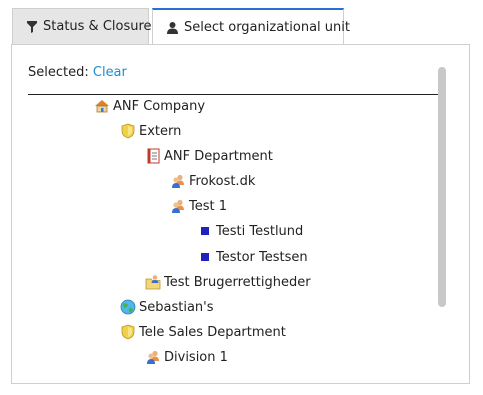 The image size is (483, 395). Describe the element at coordinates (212, 332) in the screenshot. I see `tree-node-label: Tele Sales Department` at that location.